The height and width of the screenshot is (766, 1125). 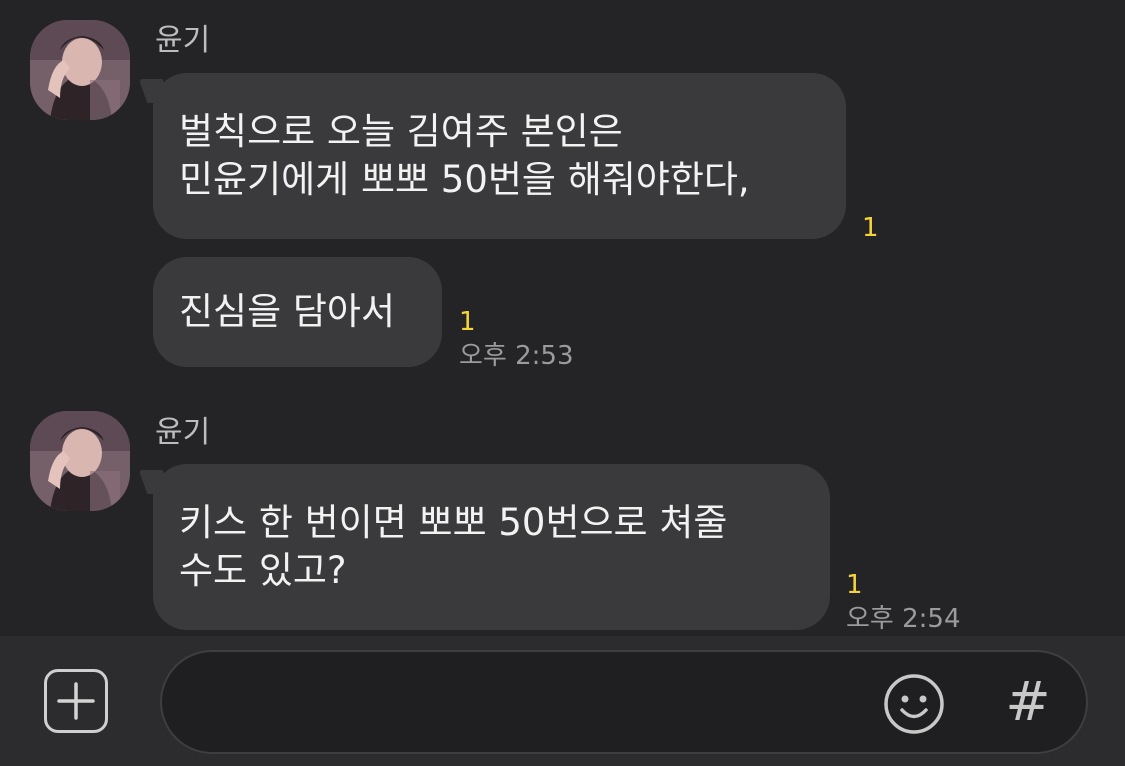 I want to click on attach-button, so click(x=76, y=701).